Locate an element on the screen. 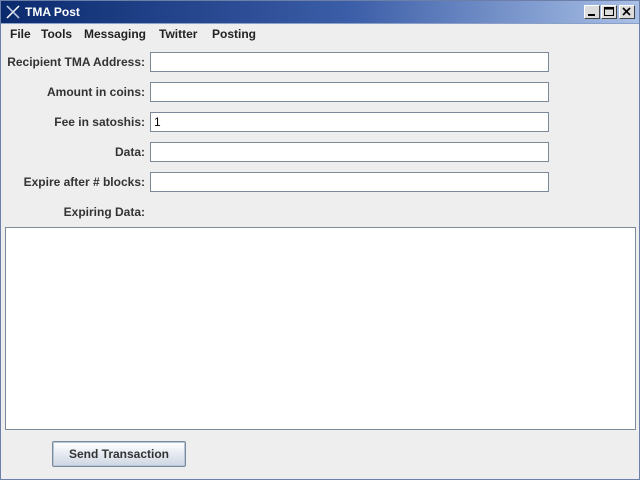  window-title: TMA Post is located at coordinates (52, 12).